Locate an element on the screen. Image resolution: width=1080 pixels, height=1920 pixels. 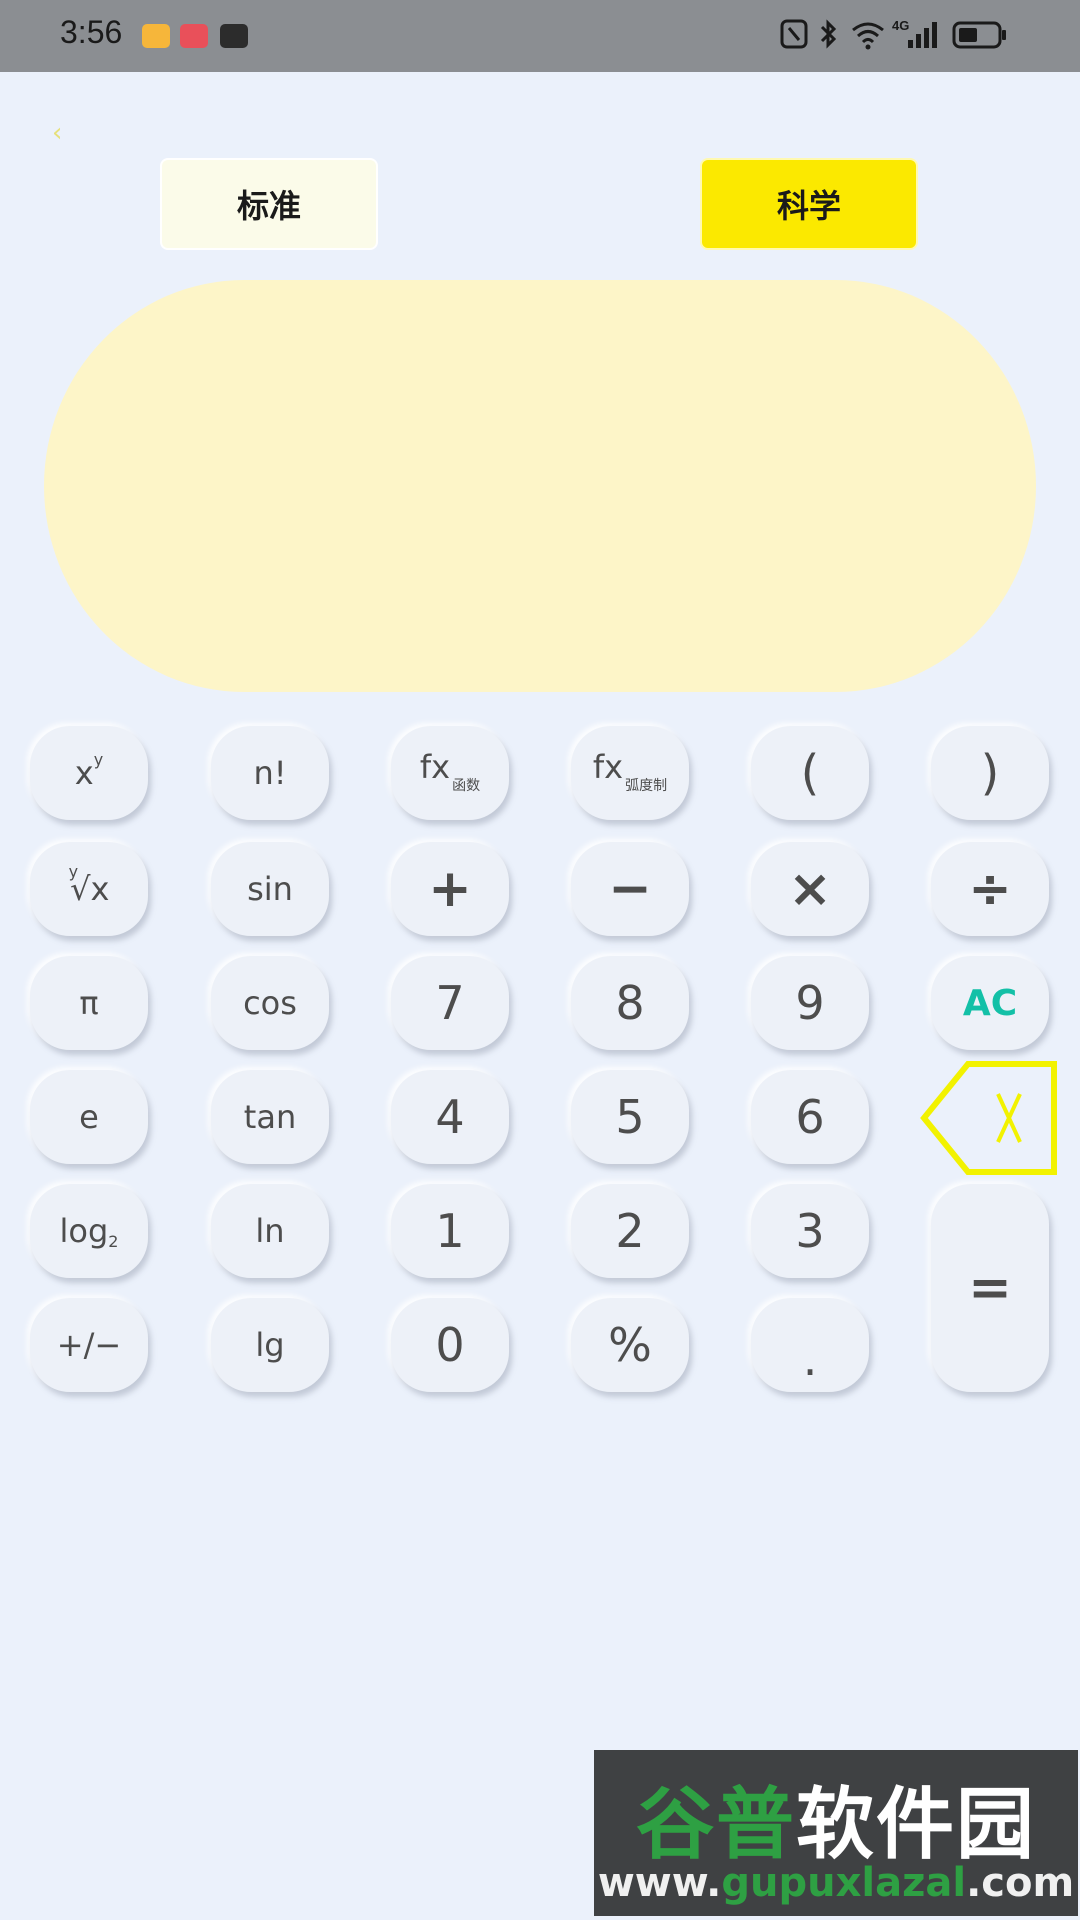
watermark-url: www.gupuxlazal.com is located at coordinates (836, 1883).